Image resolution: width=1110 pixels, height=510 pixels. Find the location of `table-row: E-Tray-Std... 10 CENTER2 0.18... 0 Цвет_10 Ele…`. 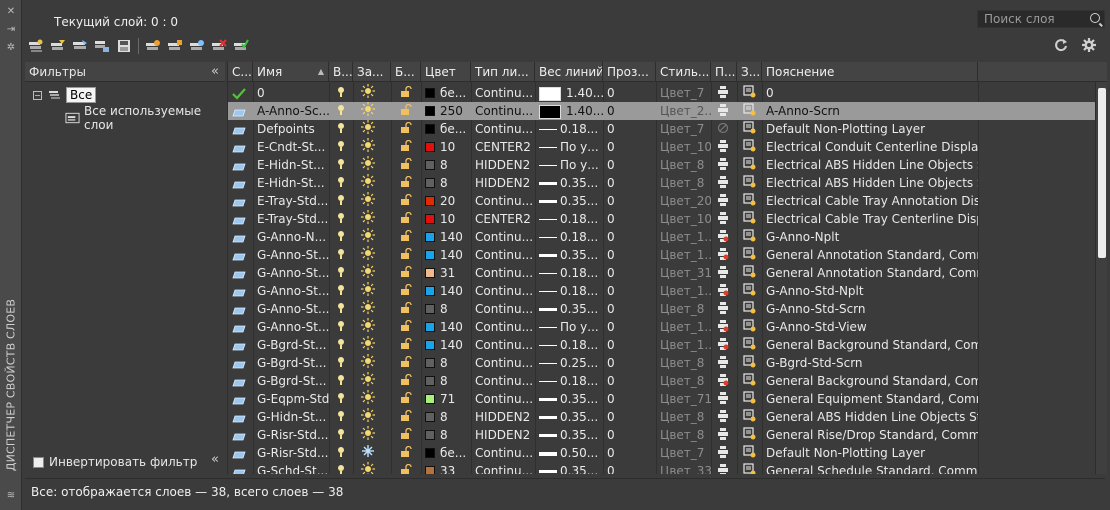

table-row: E-Tray-Std... 10 CENTER2 0.18... 0 Цвет_10 Ele… is located at coordinates (667, 219).